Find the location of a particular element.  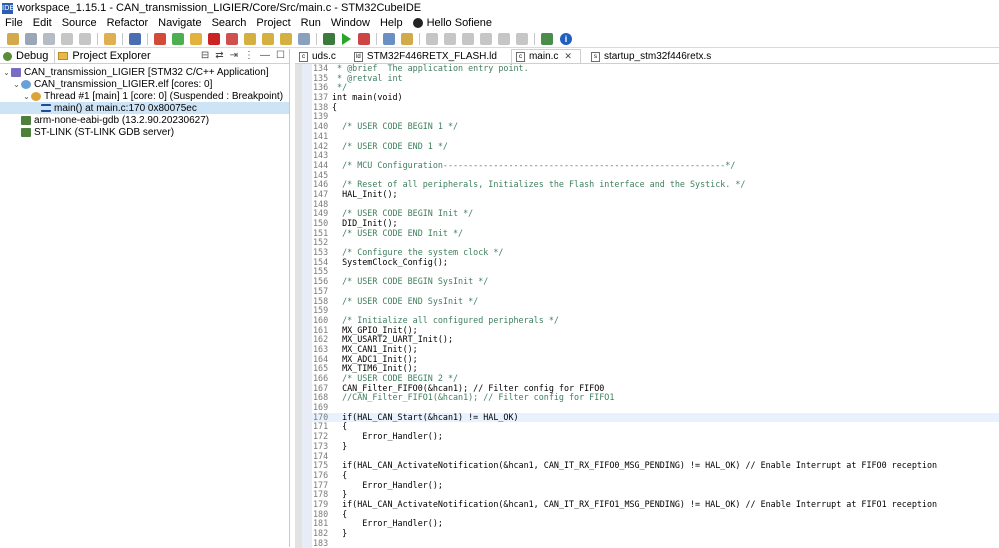

instruction-stepping-icon is located at coordinates (304, 38).